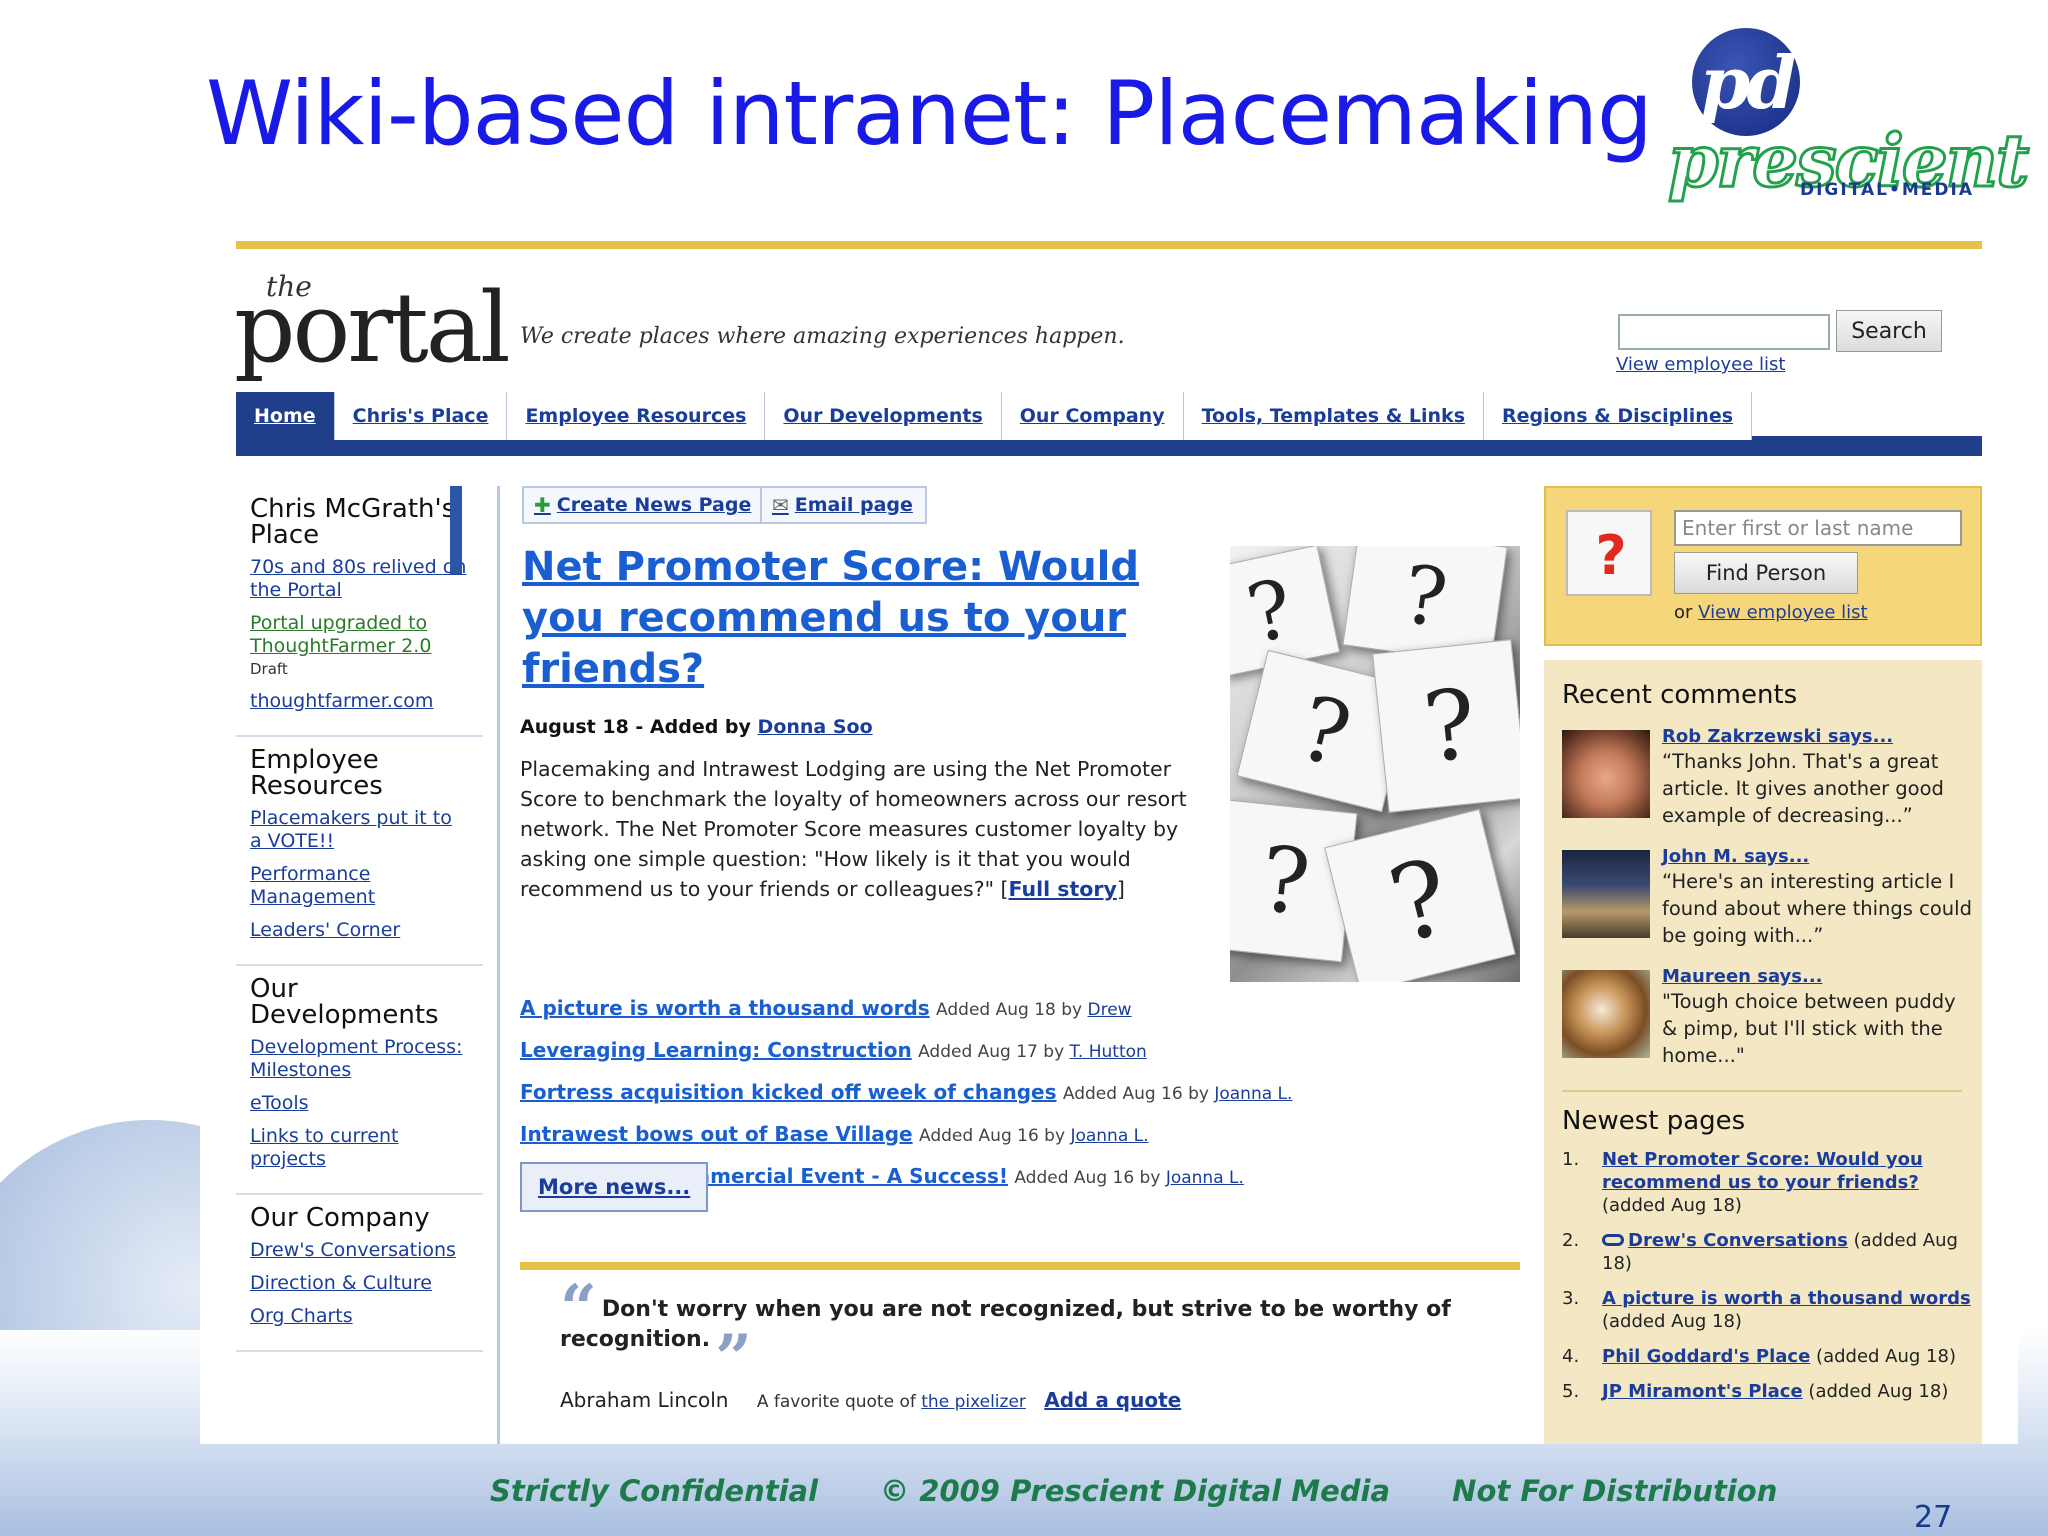  I want to click on sidebar-link: Leaders' Corner, so click(358, 930).